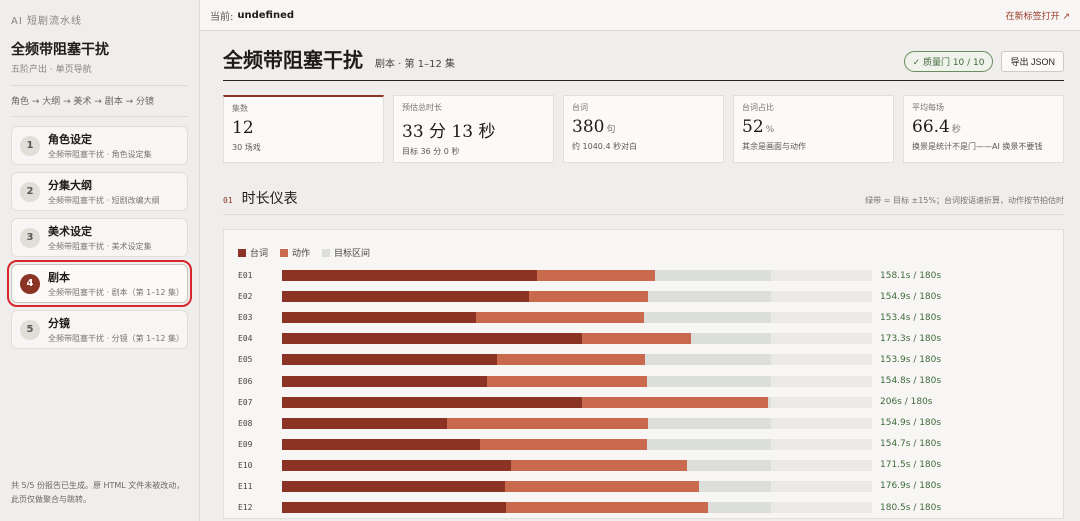  I want to click on step-number: 3, so click(30, 237).